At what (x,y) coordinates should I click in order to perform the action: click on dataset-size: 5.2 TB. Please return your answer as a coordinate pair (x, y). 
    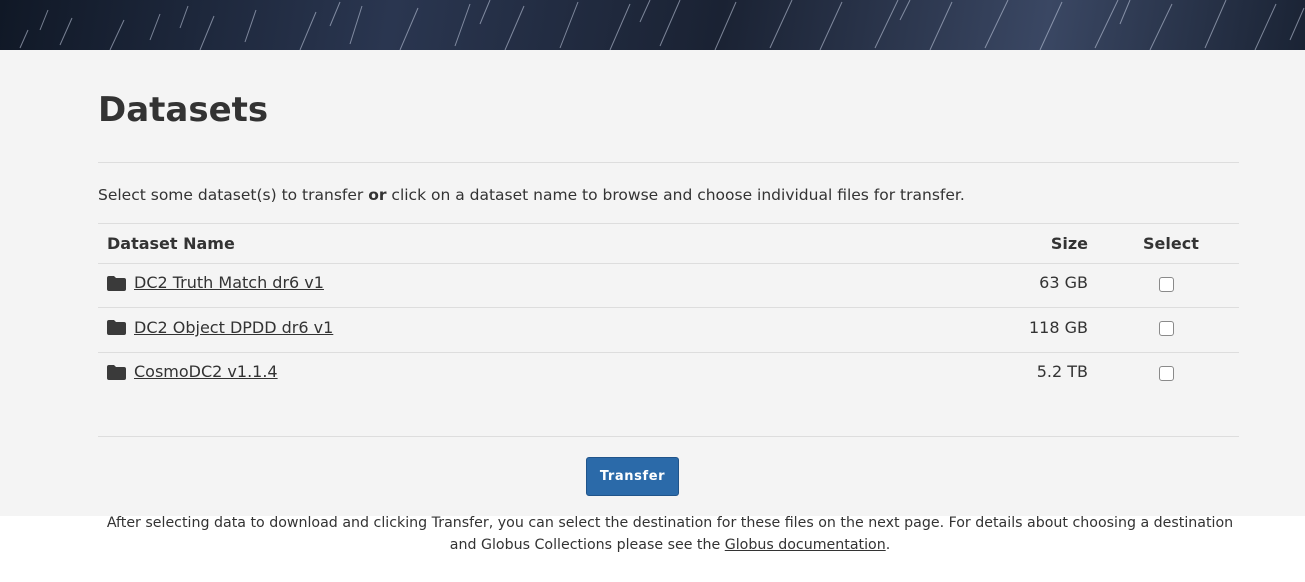
    Looking at the image, I should click on (1062, 371).